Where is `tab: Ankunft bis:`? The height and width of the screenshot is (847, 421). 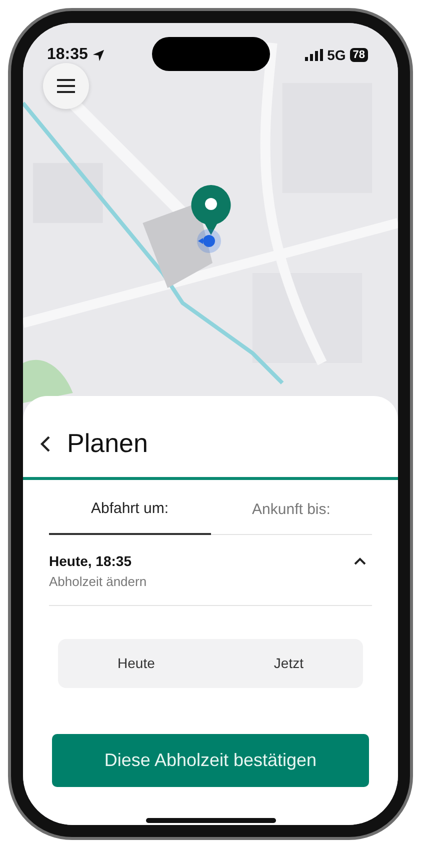
tab: Ankunft bis: is located at coordinates (291, 511).